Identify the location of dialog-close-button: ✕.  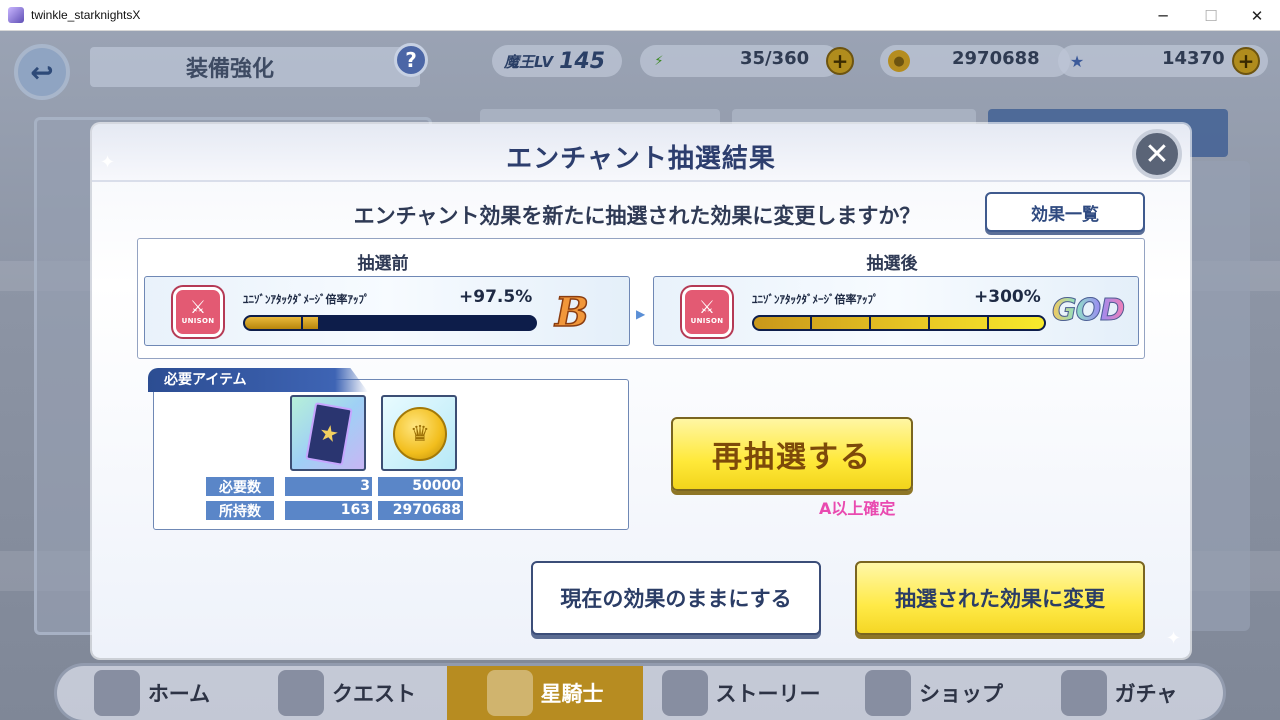
(1157, 154).